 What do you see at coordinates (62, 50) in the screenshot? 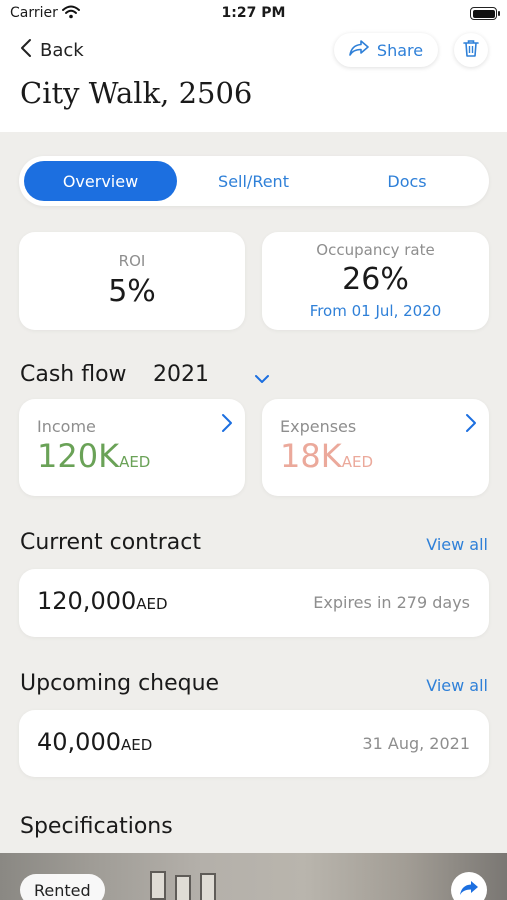
I see `back-label: Back` at bounding box center [62, 50].